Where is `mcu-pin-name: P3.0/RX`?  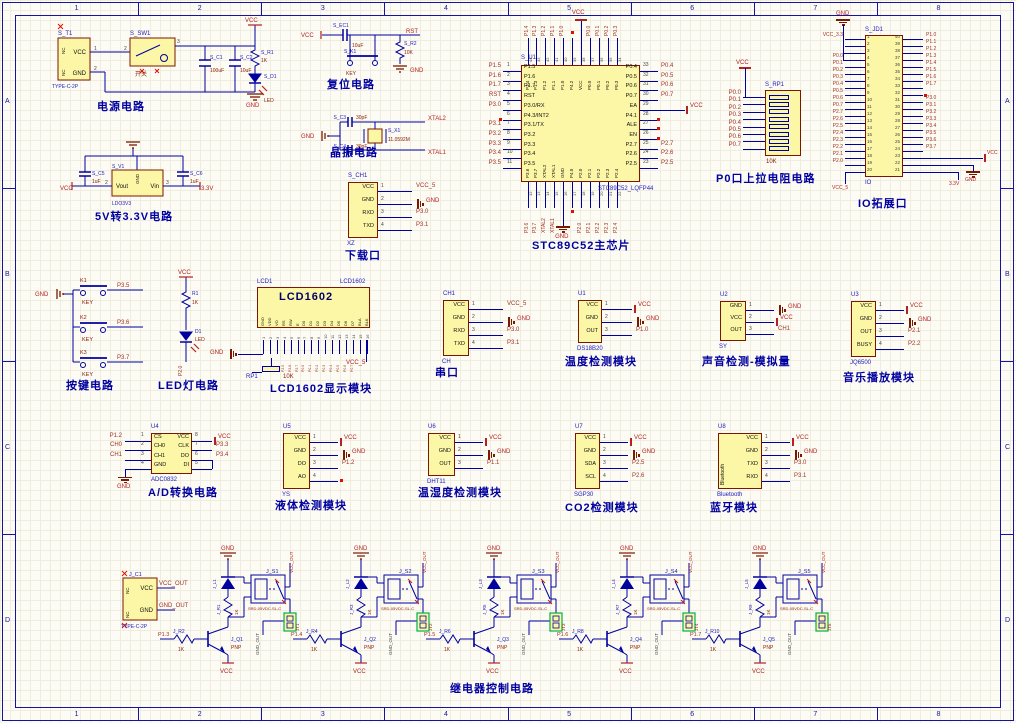
mcu-pin-name: P3.0/RX is located at coordinates (534, 105).